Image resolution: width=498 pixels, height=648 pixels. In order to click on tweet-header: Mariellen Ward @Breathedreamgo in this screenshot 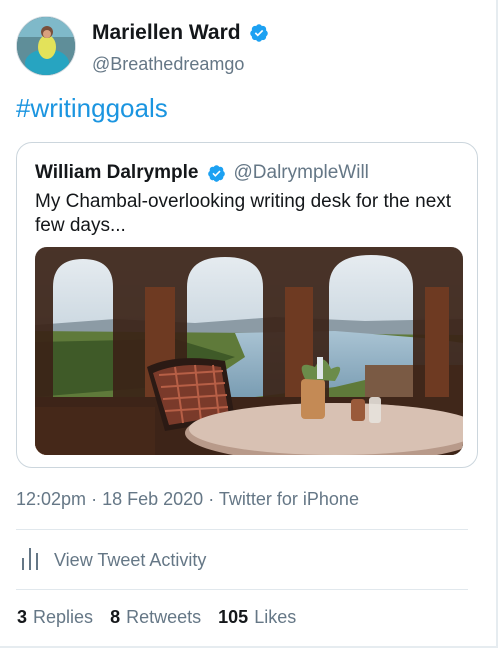, I will do `click(246, 46)`.